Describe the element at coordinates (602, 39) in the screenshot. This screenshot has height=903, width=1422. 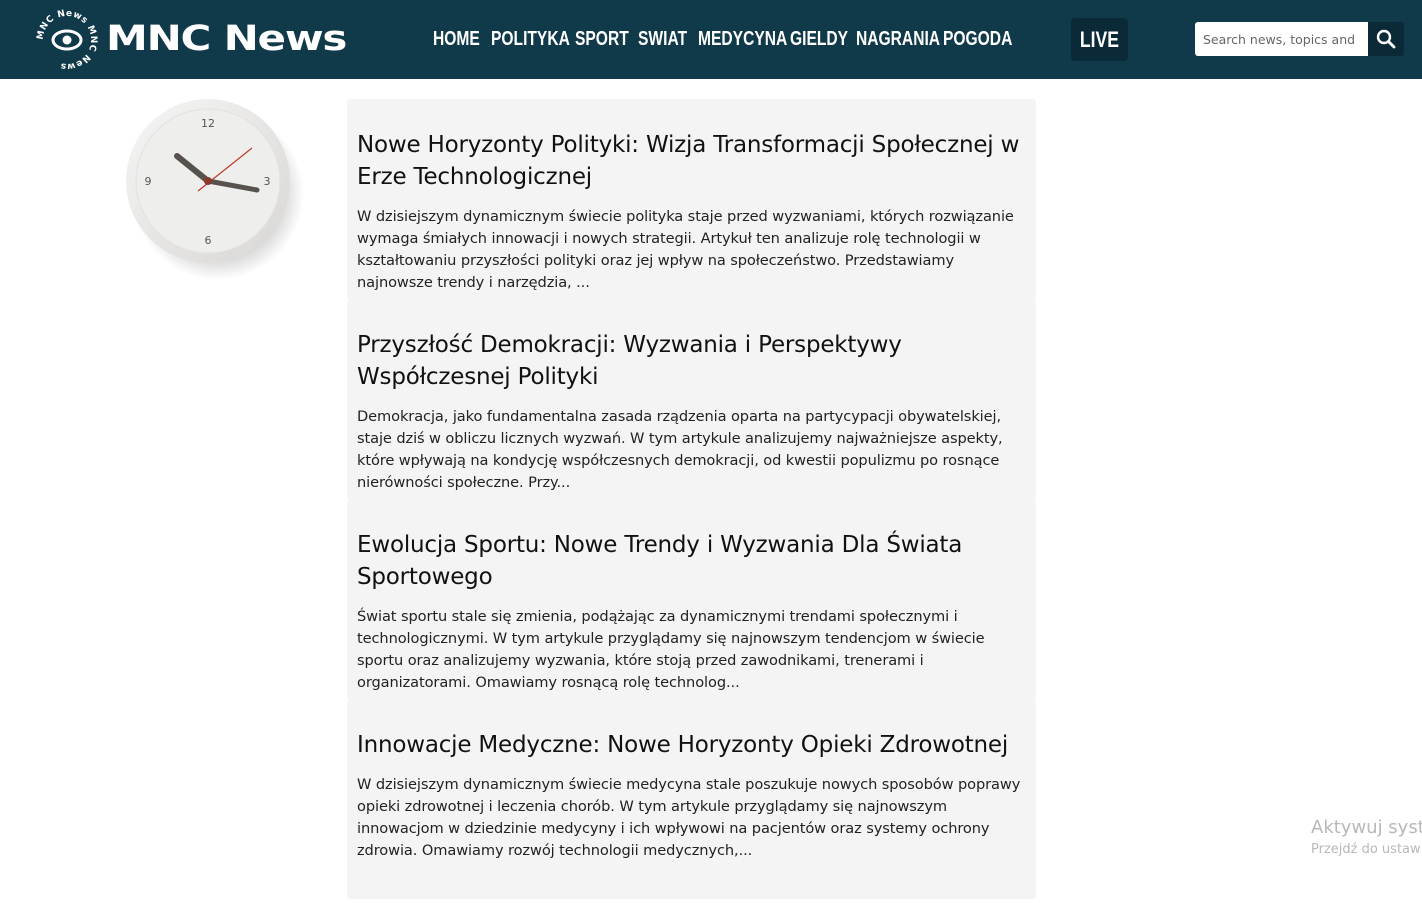
I see `nav-item-sport: SPORT` at that location.